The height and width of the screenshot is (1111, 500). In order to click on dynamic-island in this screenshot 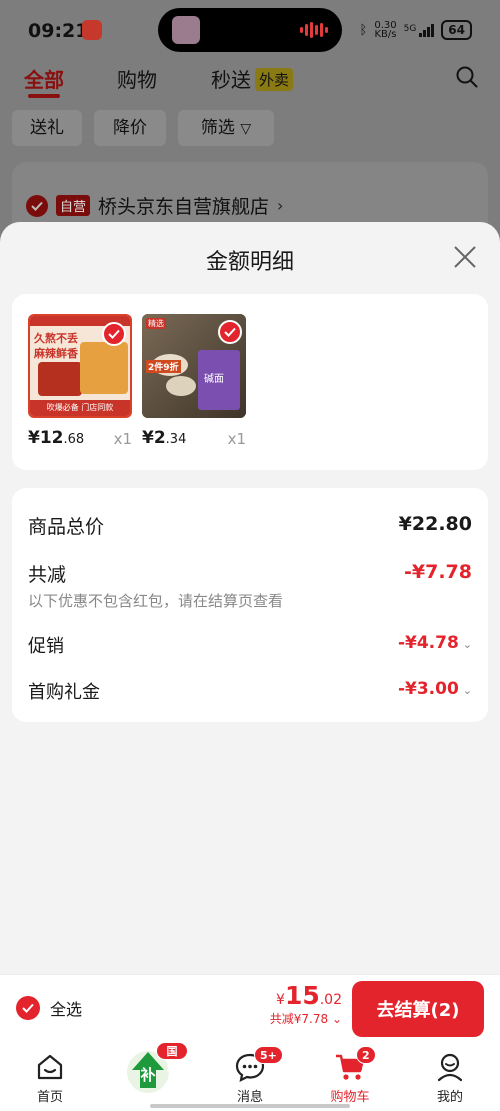, I will do `click(250, 30)`.